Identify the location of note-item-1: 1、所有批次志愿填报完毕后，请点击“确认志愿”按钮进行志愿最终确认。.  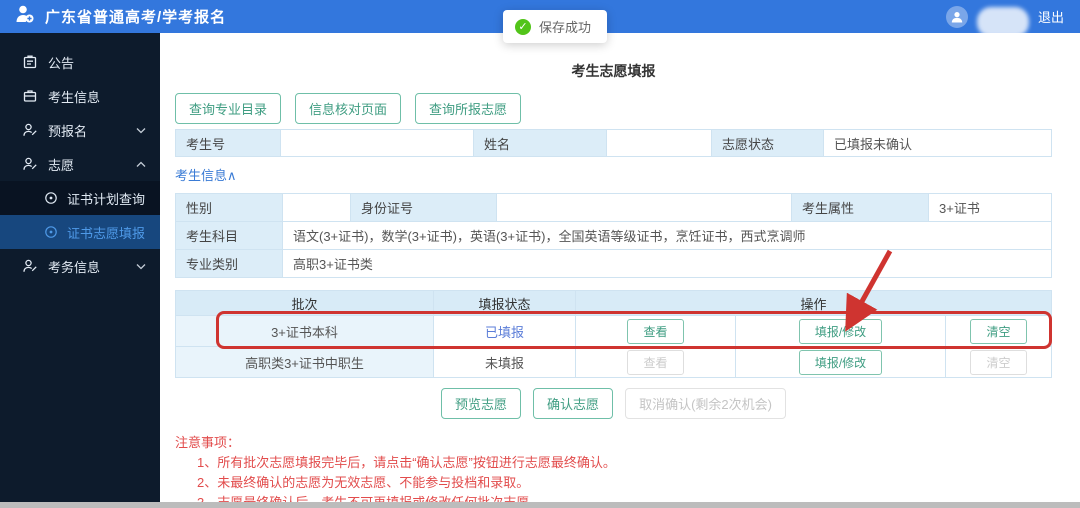
(406, 462).